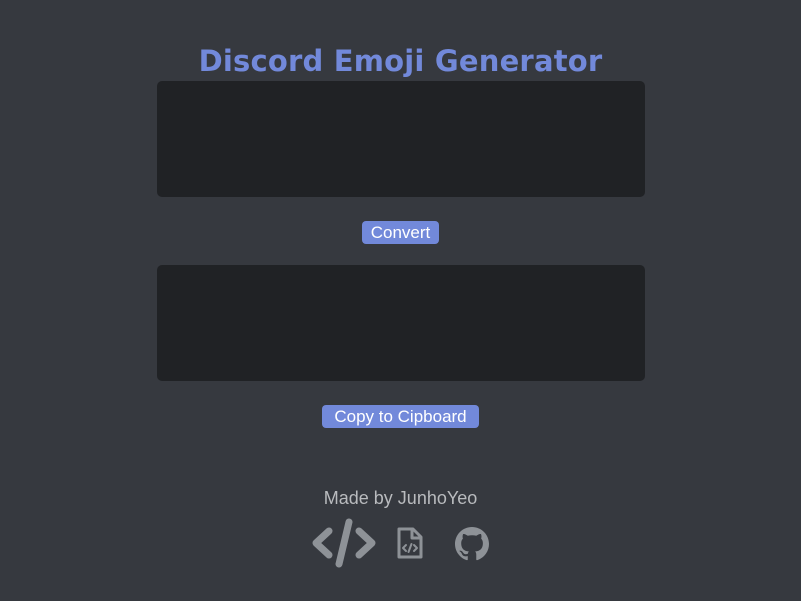 This screenshot has height=601, width=801. I want to click on page-title: Discord Emoji Generator, so click(400, 61).